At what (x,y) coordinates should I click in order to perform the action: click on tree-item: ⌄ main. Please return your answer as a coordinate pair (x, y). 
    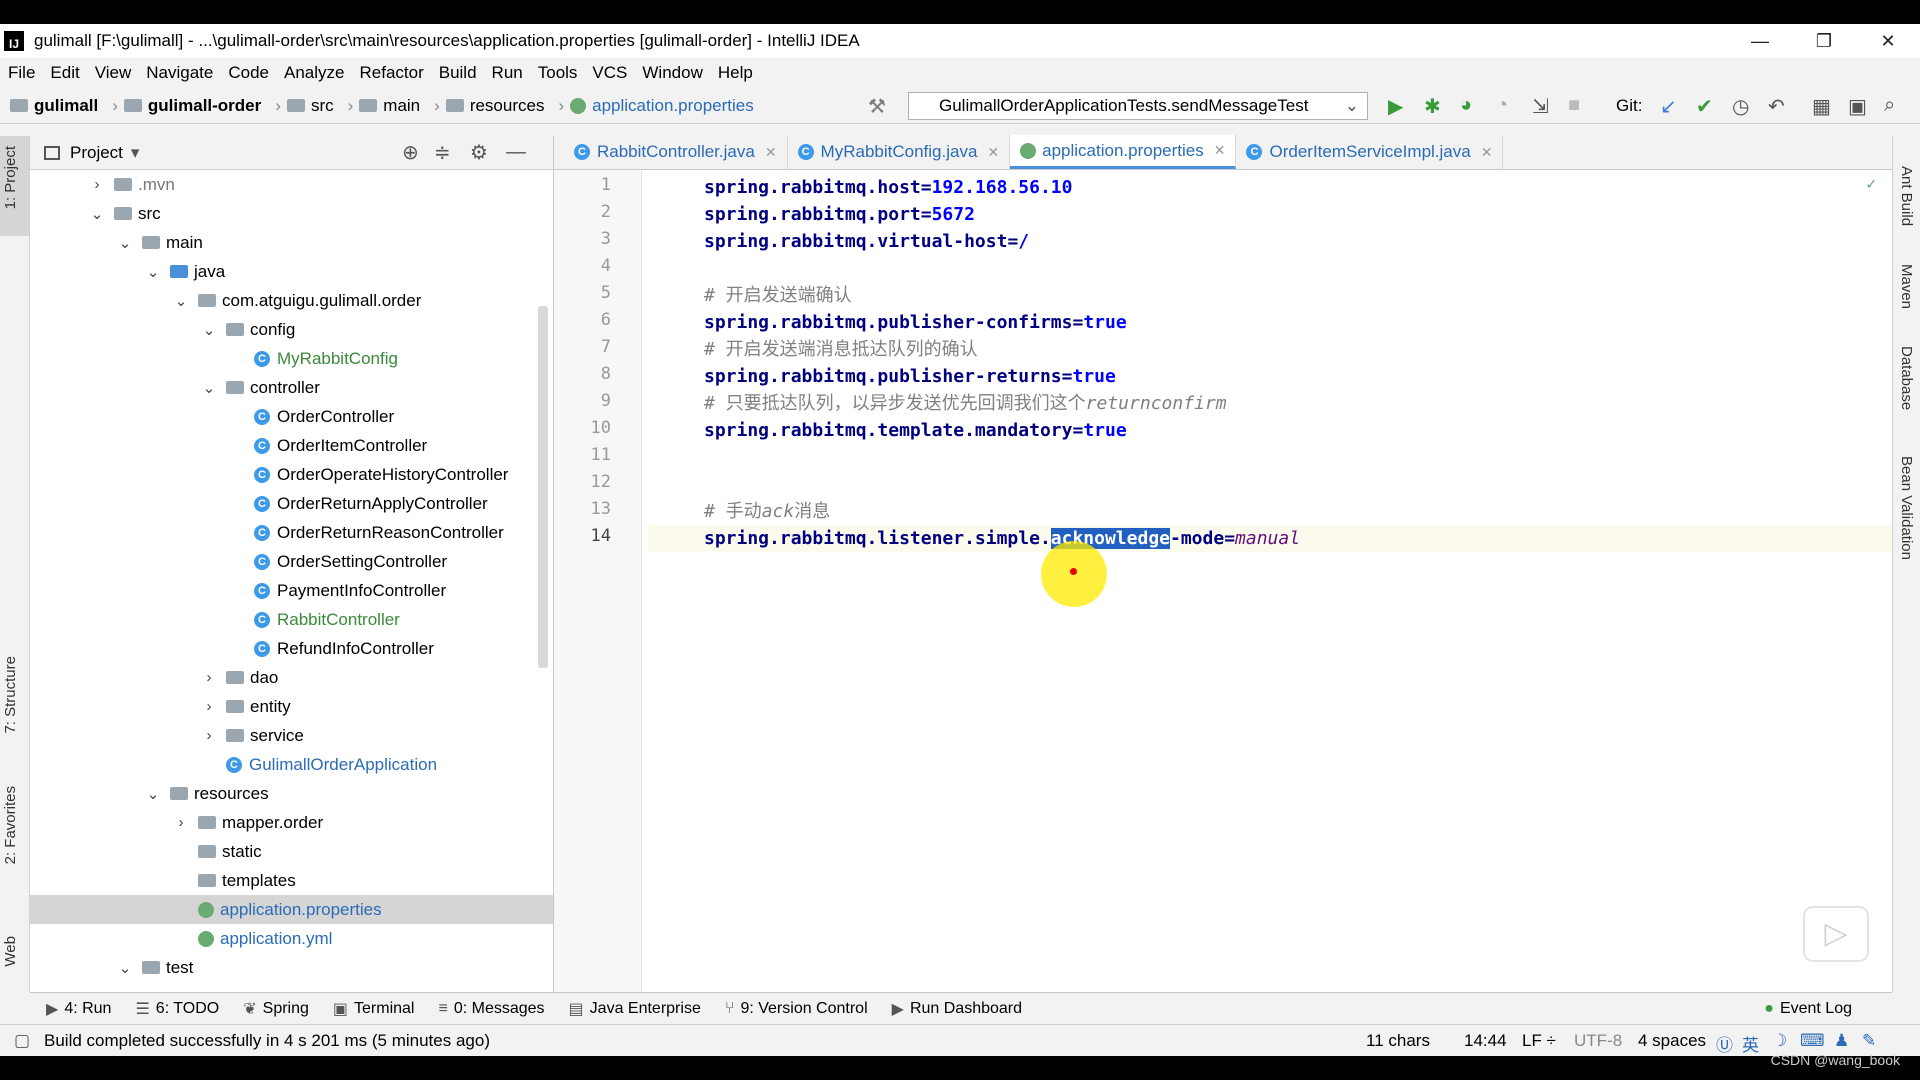
    Looking at the image, I should click on (291, 242).